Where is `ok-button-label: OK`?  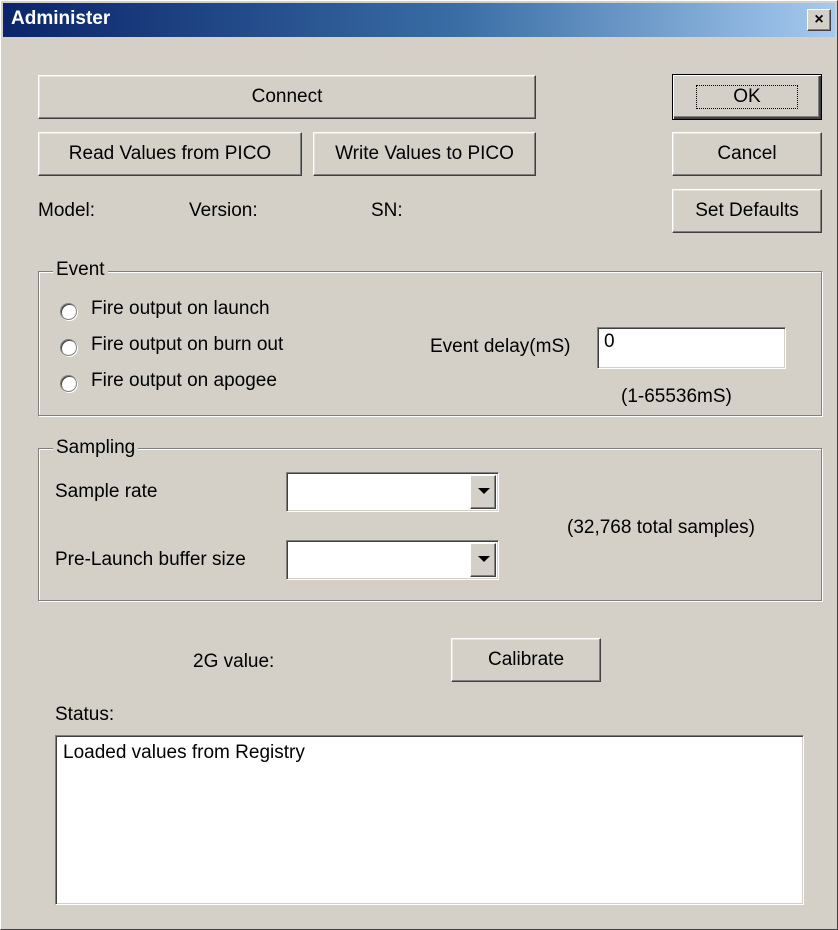
ok-button-label: OK is located at coordinates (747, 97).